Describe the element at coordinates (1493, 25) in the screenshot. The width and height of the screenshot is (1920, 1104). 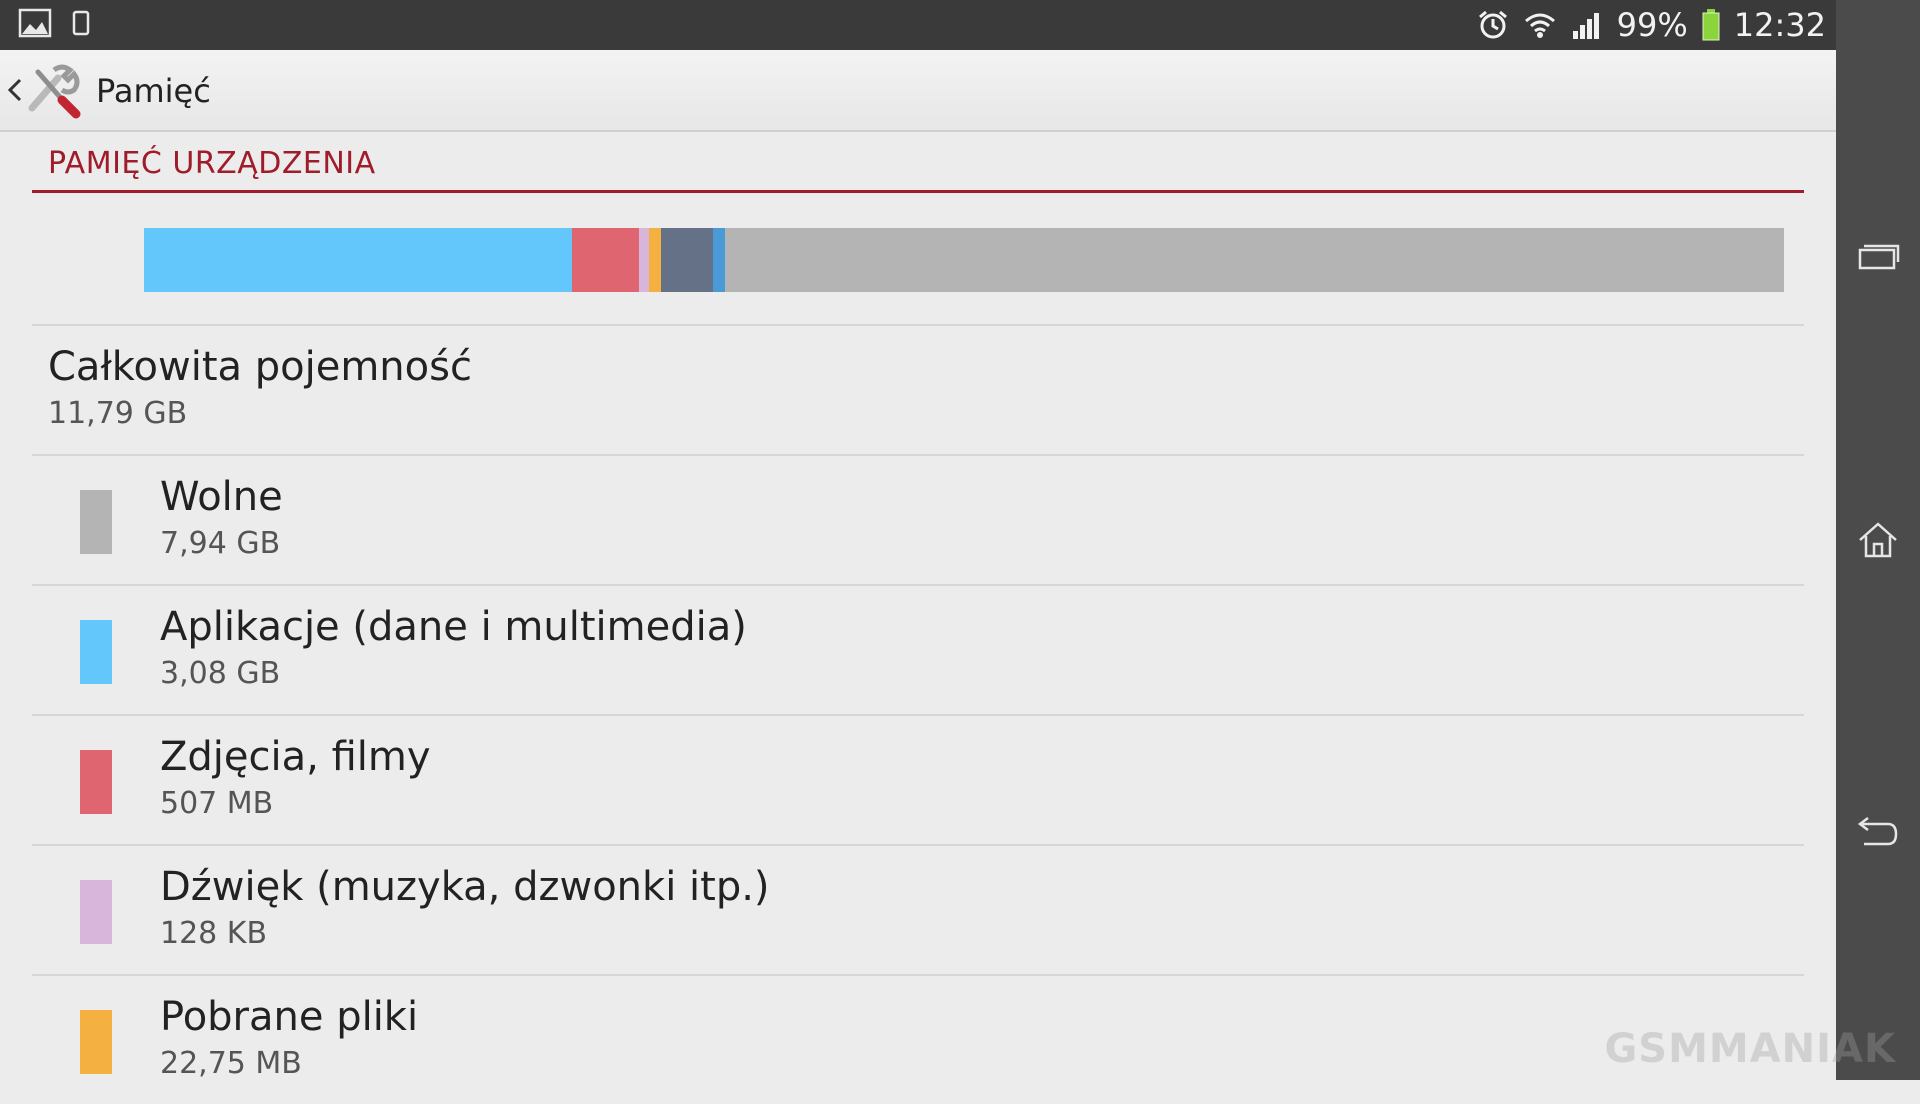
I see `alarm-icon` at that location.